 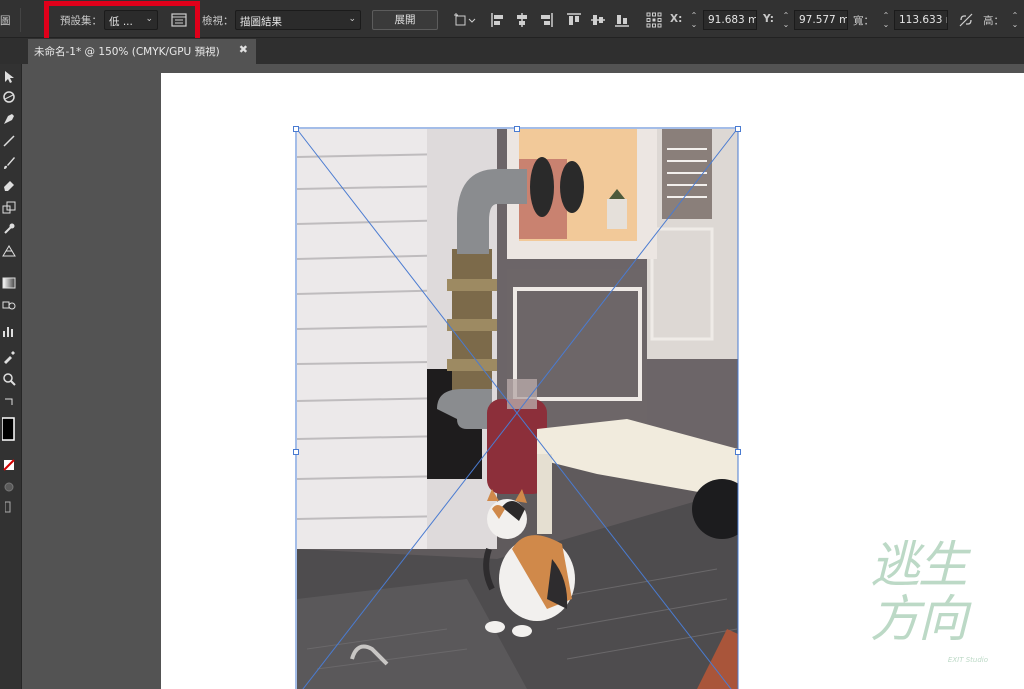 I want to click on expand-button: 展開, so click(x=405, y=20).